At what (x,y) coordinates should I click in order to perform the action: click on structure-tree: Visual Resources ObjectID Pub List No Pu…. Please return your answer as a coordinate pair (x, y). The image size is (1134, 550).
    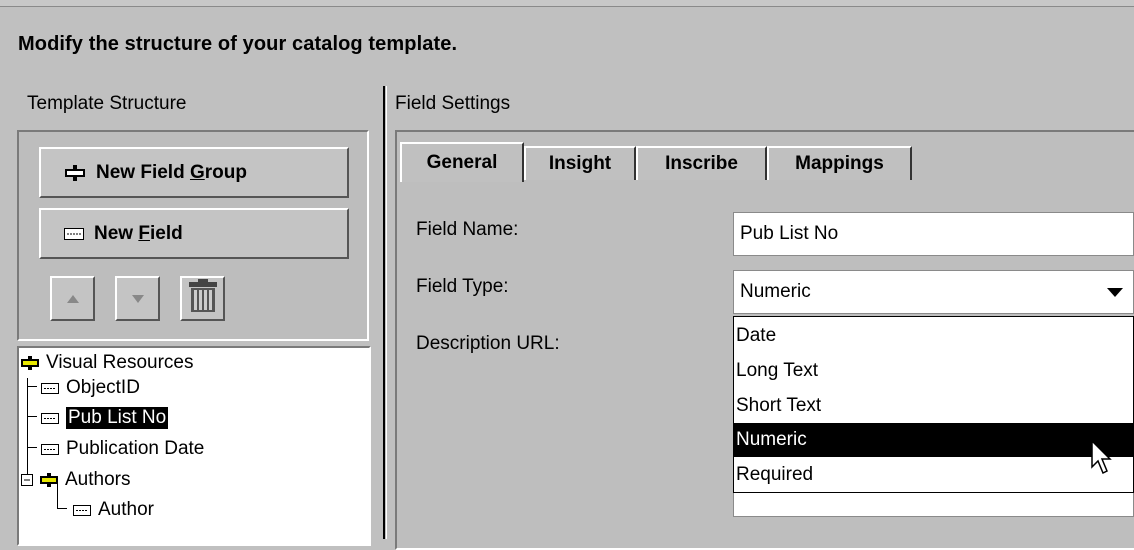
    Looking at the image, I should click on (194, 446).